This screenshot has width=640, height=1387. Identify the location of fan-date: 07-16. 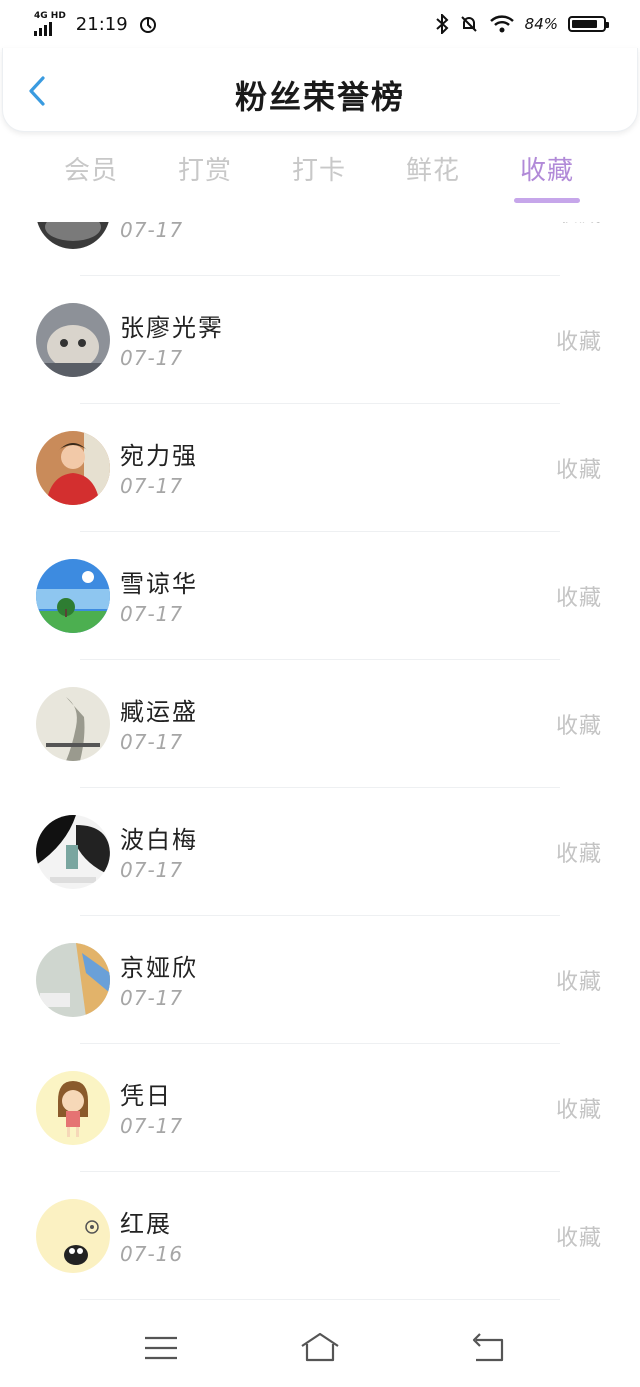
(152, 1254).